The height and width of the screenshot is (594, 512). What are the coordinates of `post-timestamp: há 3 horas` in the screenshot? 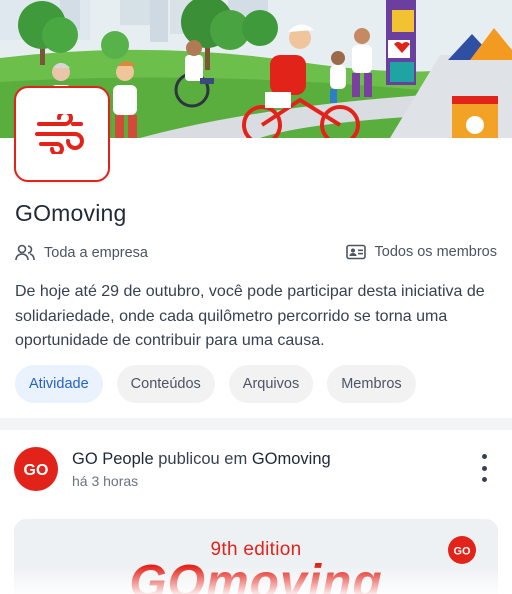 It's located at (105, 481).